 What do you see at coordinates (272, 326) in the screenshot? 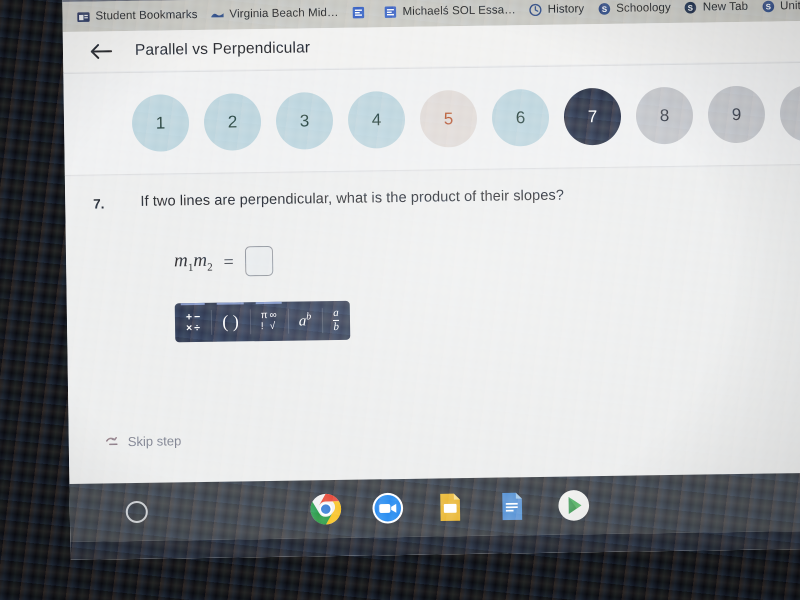
I see `sqrt-icon: √` at bounding box center [272, 326].